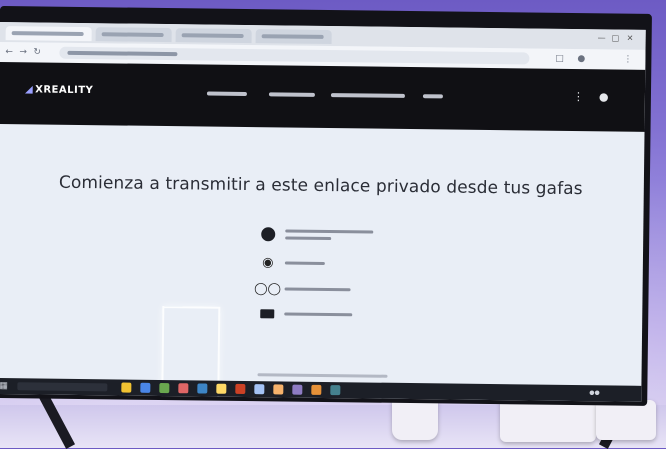 The image size is (666, 449). I want to click on camera-icon: ◉, so click(268, 262).